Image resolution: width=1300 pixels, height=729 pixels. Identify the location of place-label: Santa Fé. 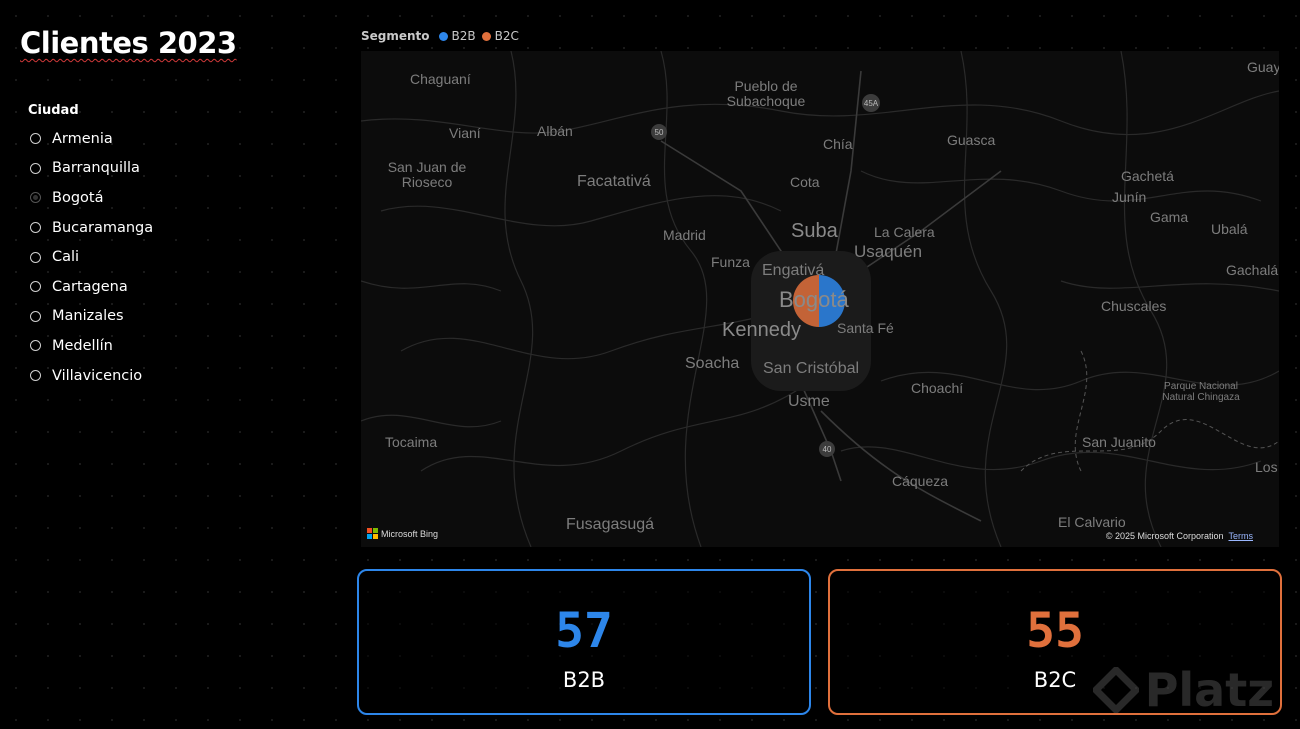
(865, 328).